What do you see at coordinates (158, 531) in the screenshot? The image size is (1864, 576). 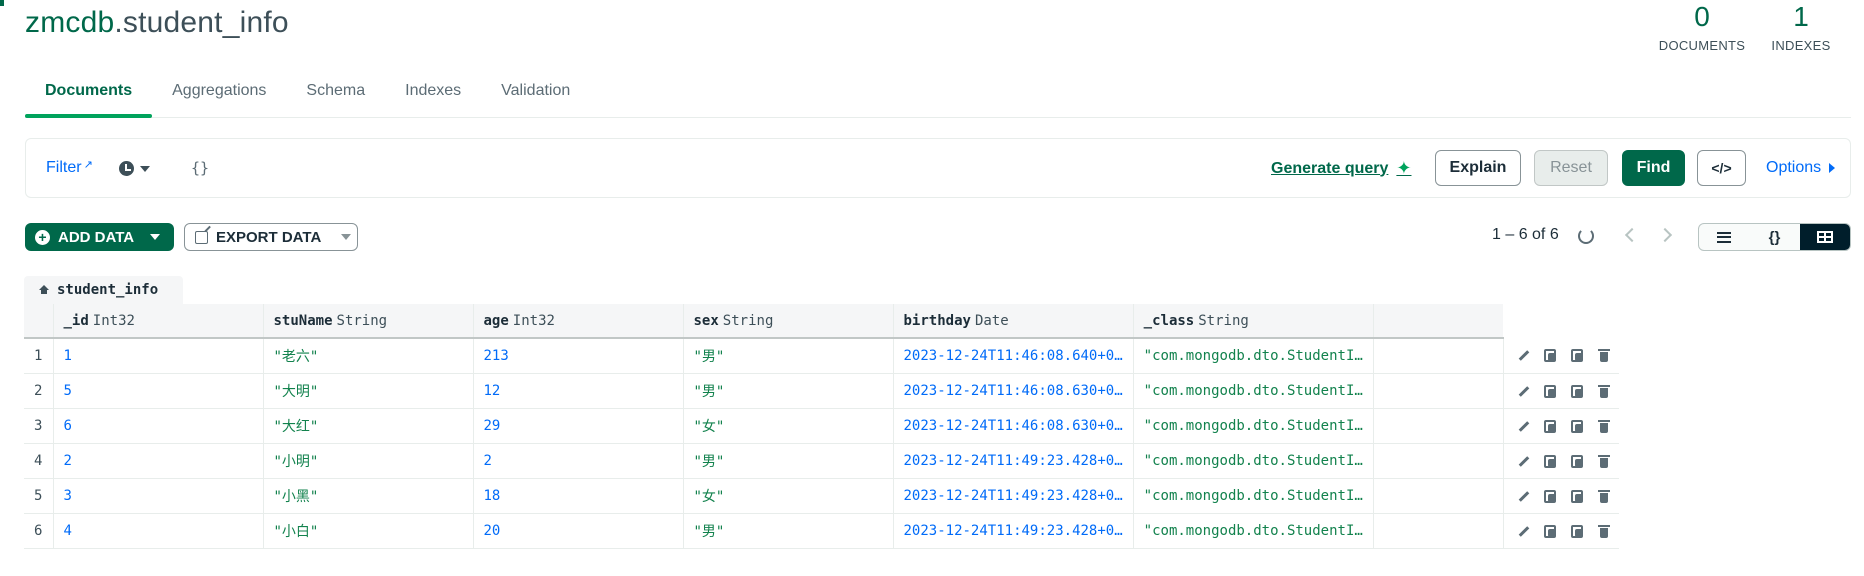 I see `cell-id: 4` at bounding box center [158, 531].